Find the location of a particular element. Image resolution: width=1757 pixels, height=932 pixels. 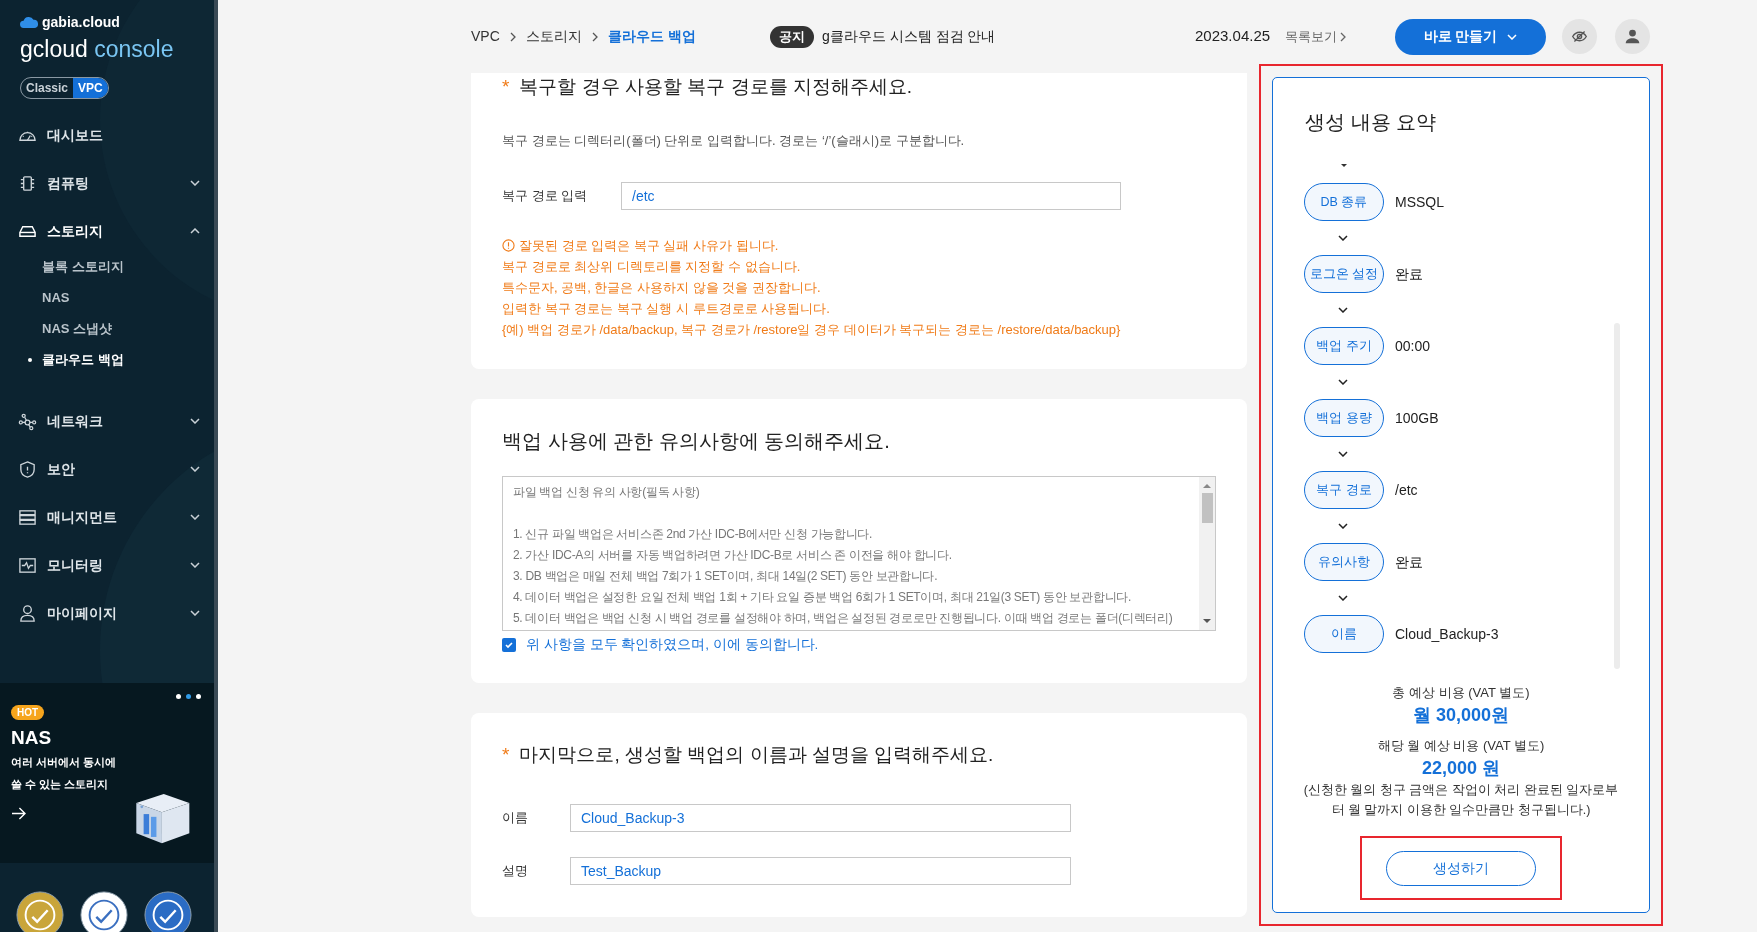

nav-group: 보안 is located at coordinates (109, 469).